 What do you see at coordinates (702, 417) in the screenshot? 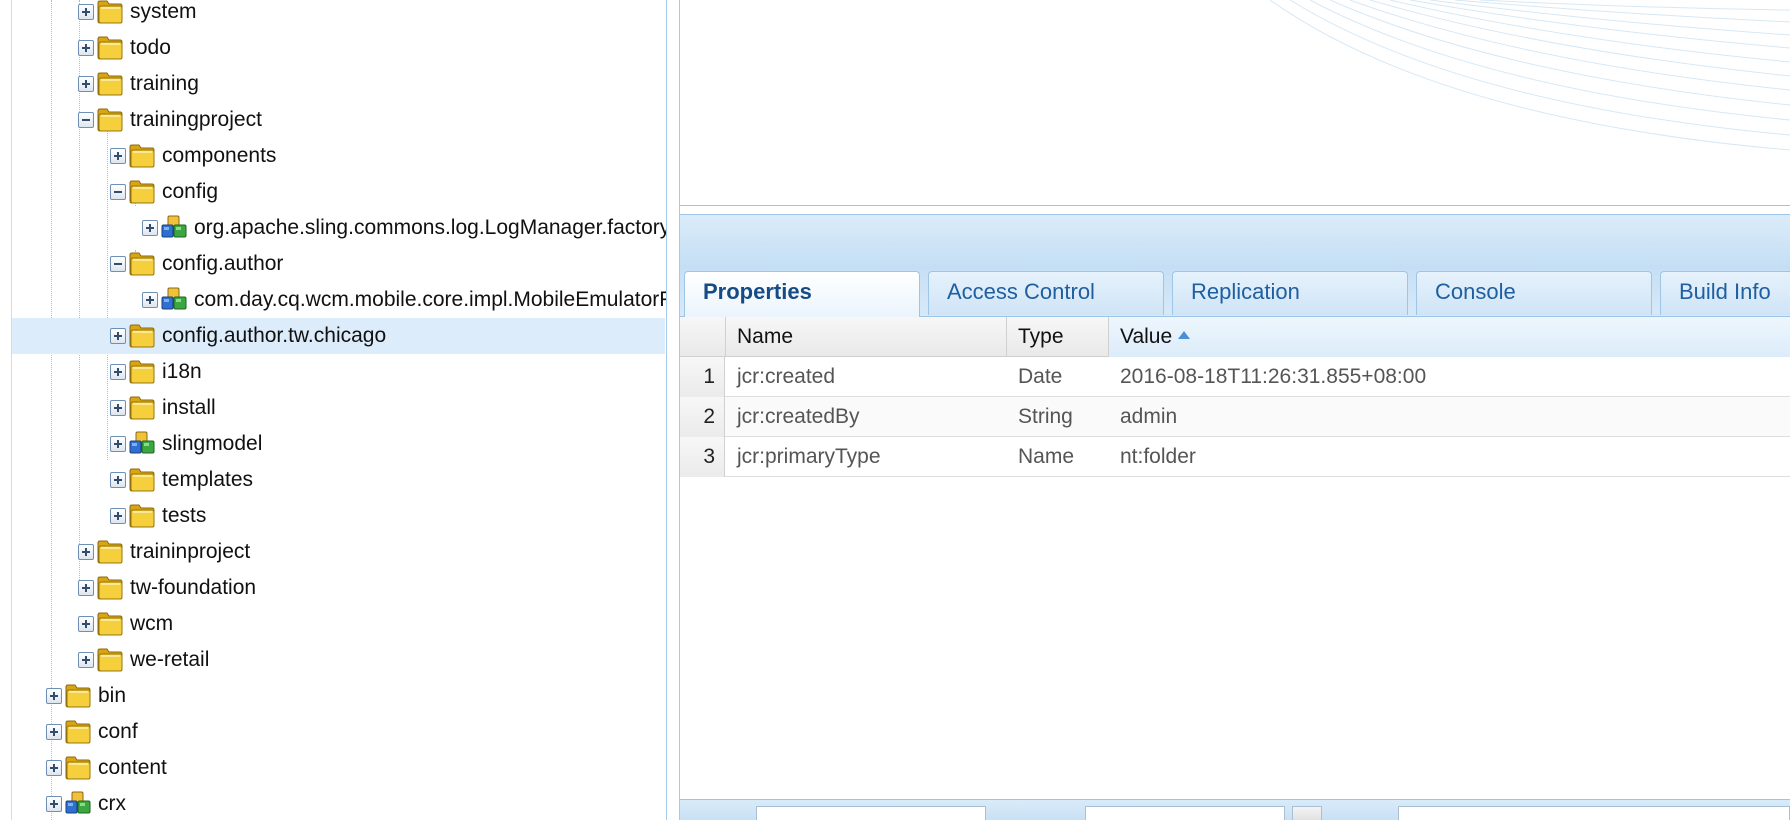
I see `row-number: 2` at bounding box center [702, 417].